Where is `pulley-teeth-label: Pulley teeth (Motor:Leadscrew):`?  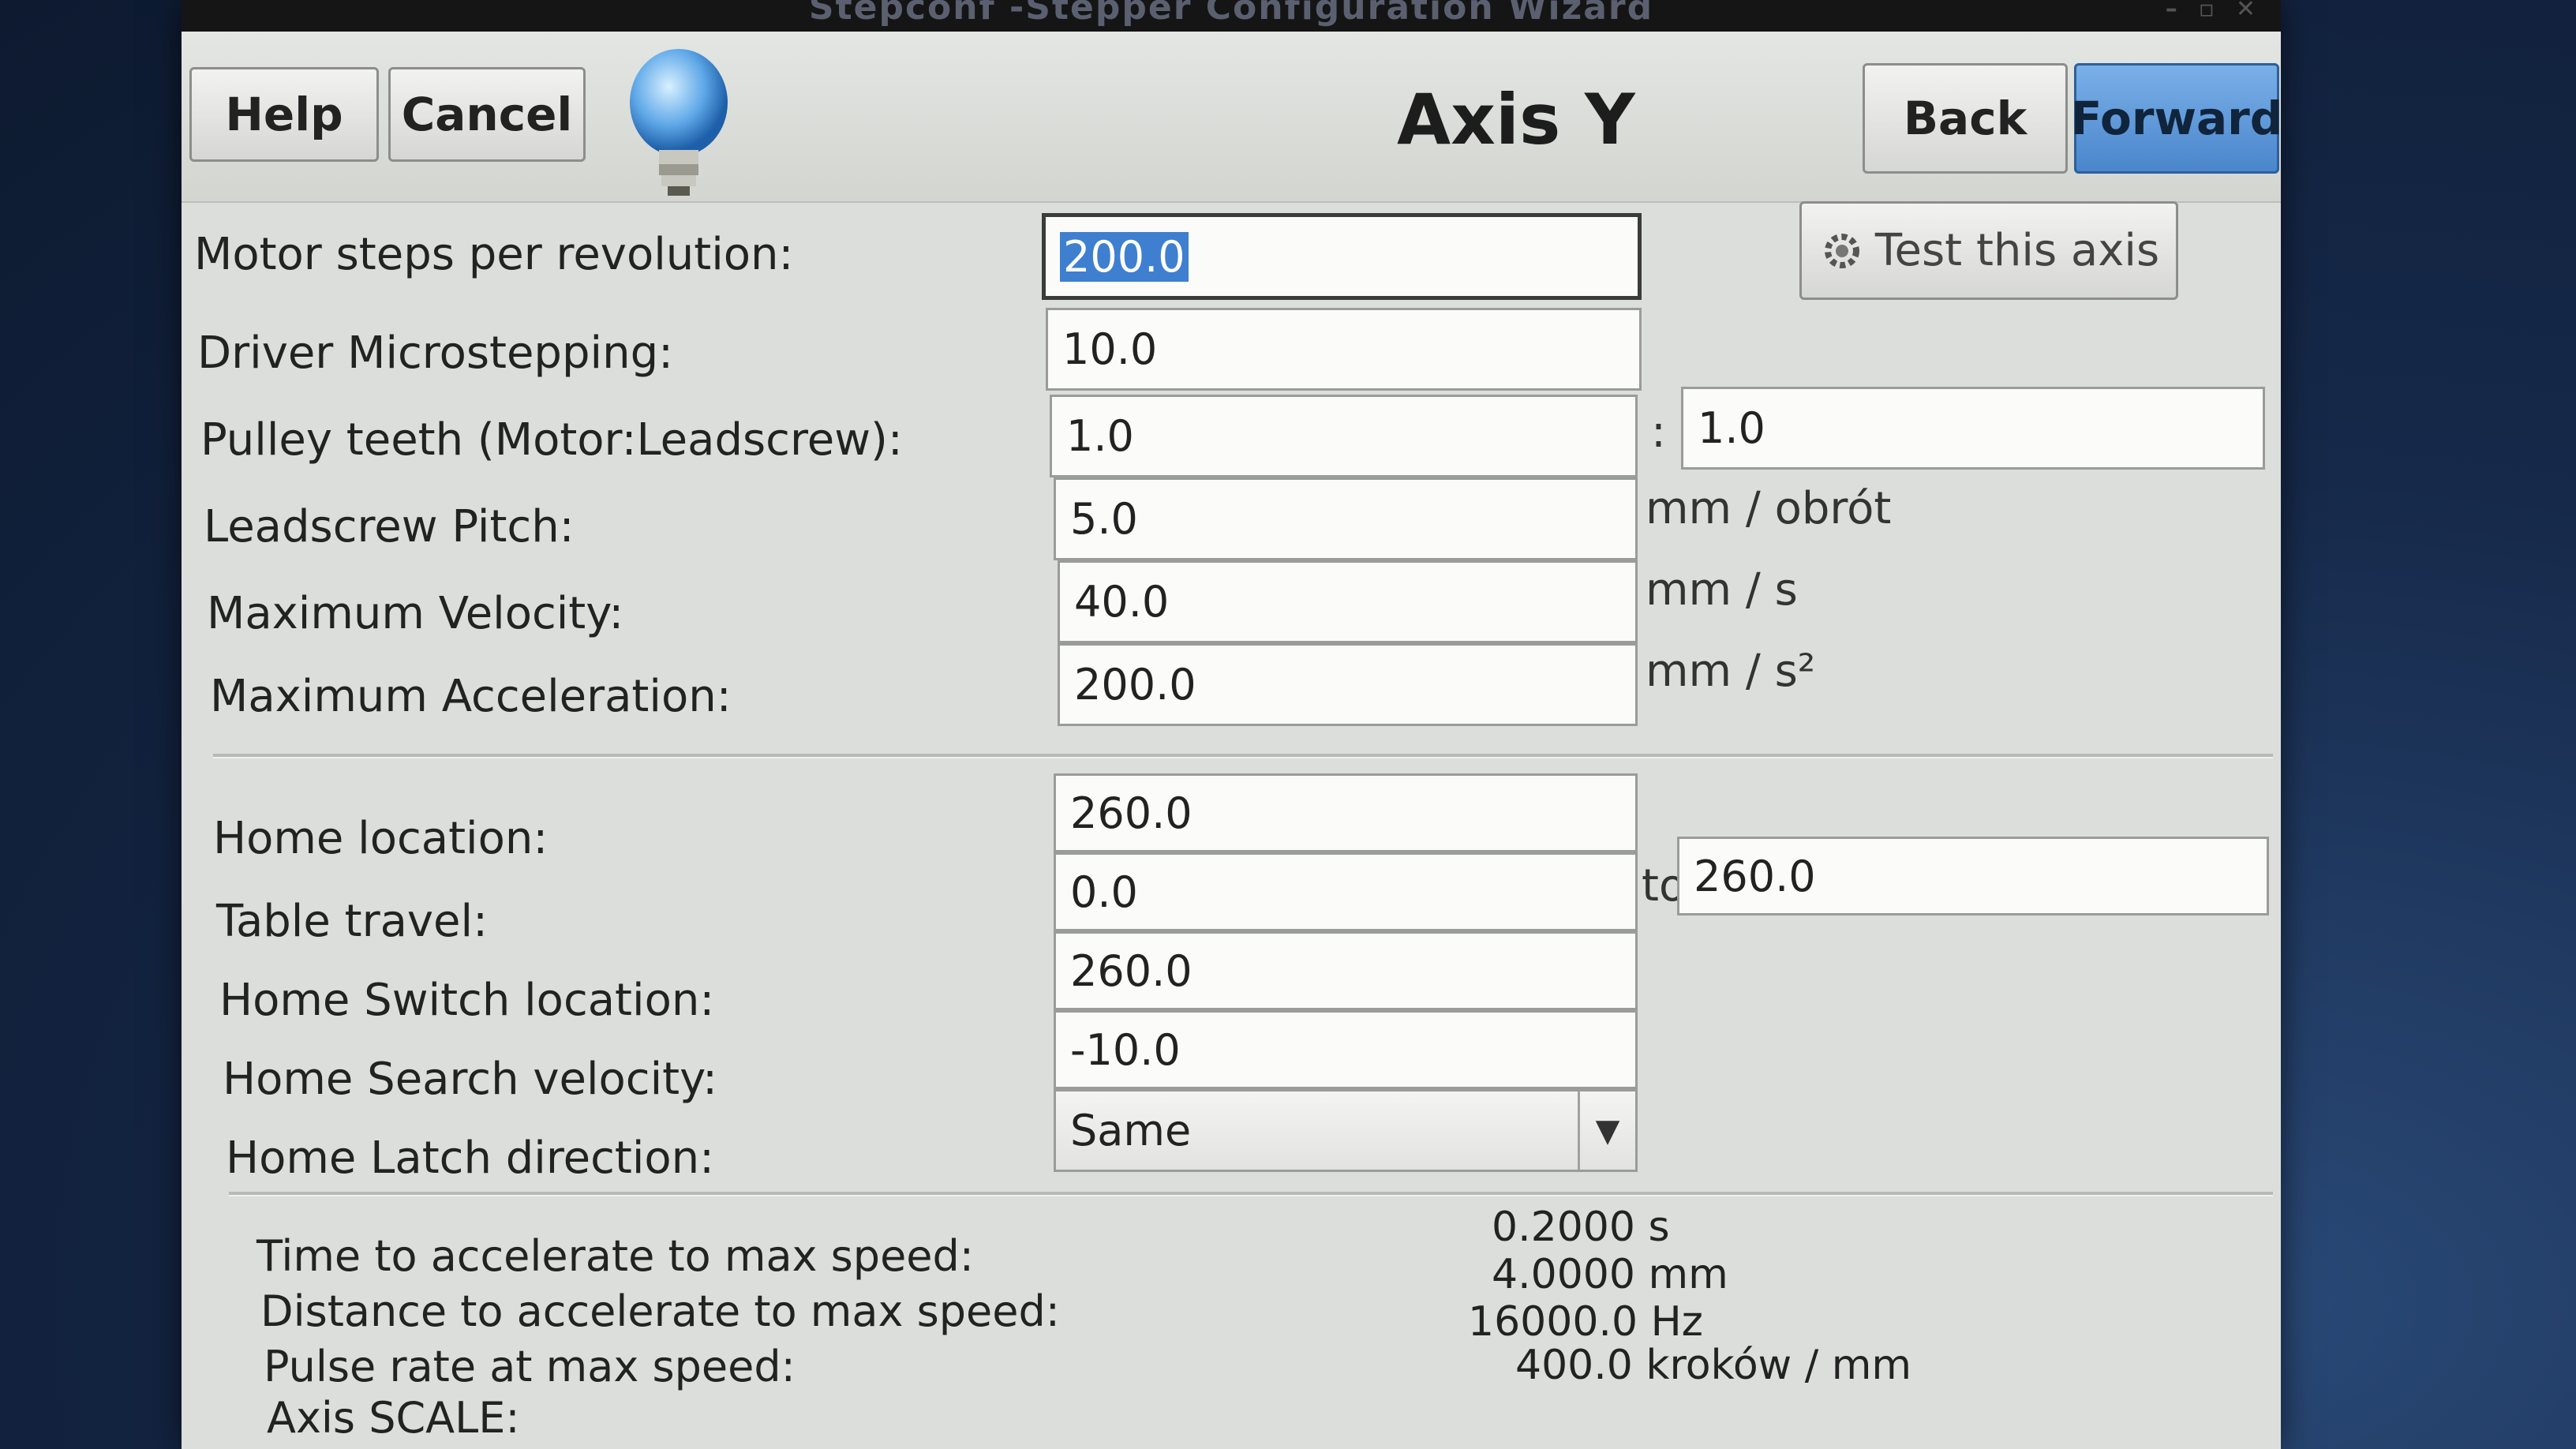 pulley-teeth-label: Pulley teeth (Motor:Leadscrew): is located at coordinates (551, 440).